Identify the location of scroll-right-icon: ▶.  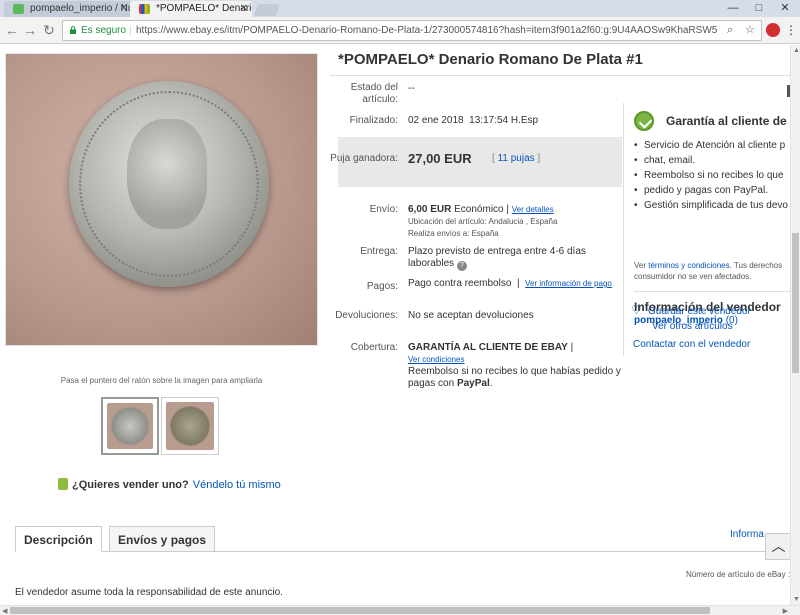
(785, 611).